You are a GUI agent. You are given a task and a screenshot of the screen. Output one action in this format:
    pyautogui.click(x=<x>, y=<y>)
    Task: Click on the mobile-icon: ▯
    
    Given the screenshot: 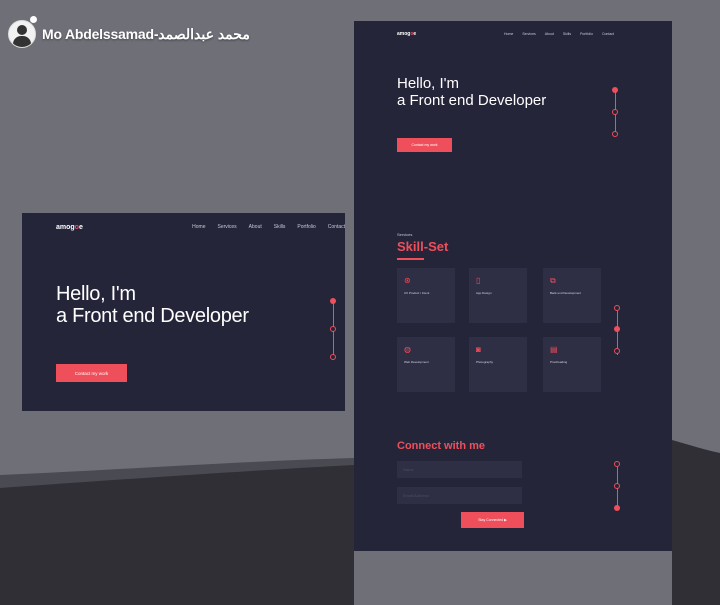 What is the action you would take?
    pyautogui.click(x=478, y=280)
    